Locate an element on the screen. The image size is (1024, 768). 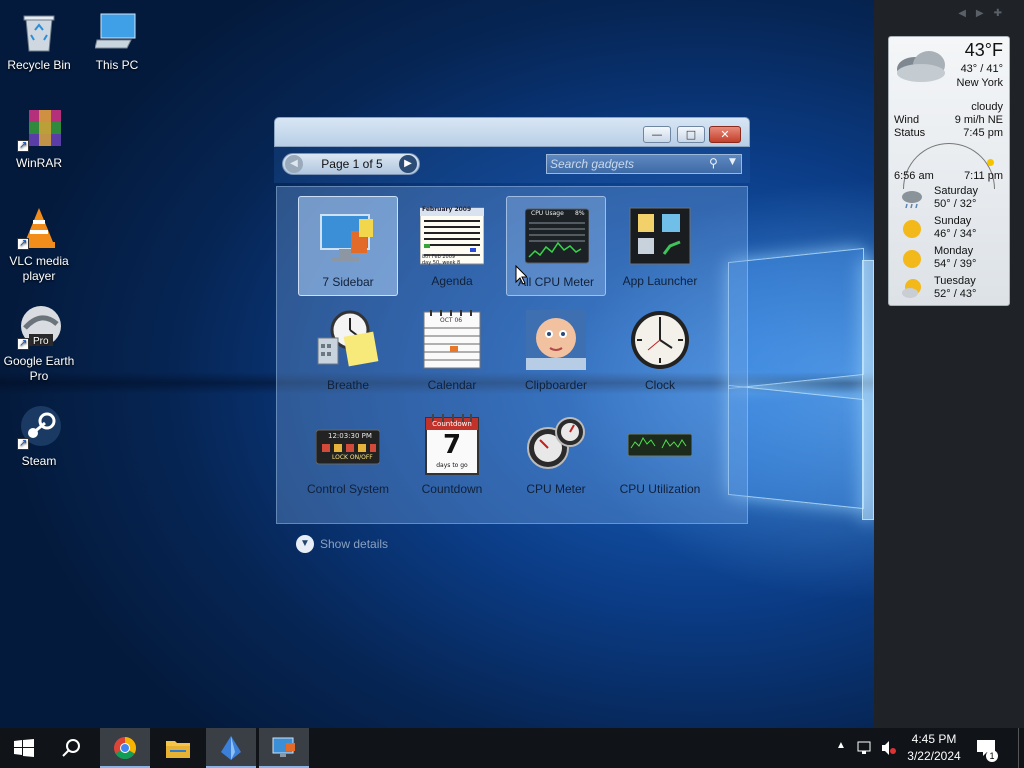
temp-hilo: 43° / 41° is located at coordinates (981, 69).